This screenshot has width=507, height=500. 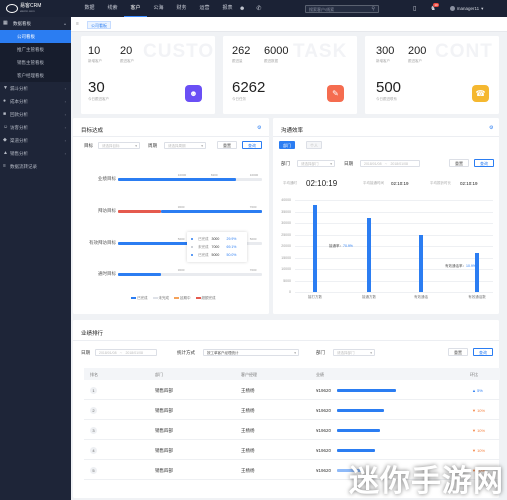 I want to click on tooltip-value: 7000, so click(x=215, y=247).